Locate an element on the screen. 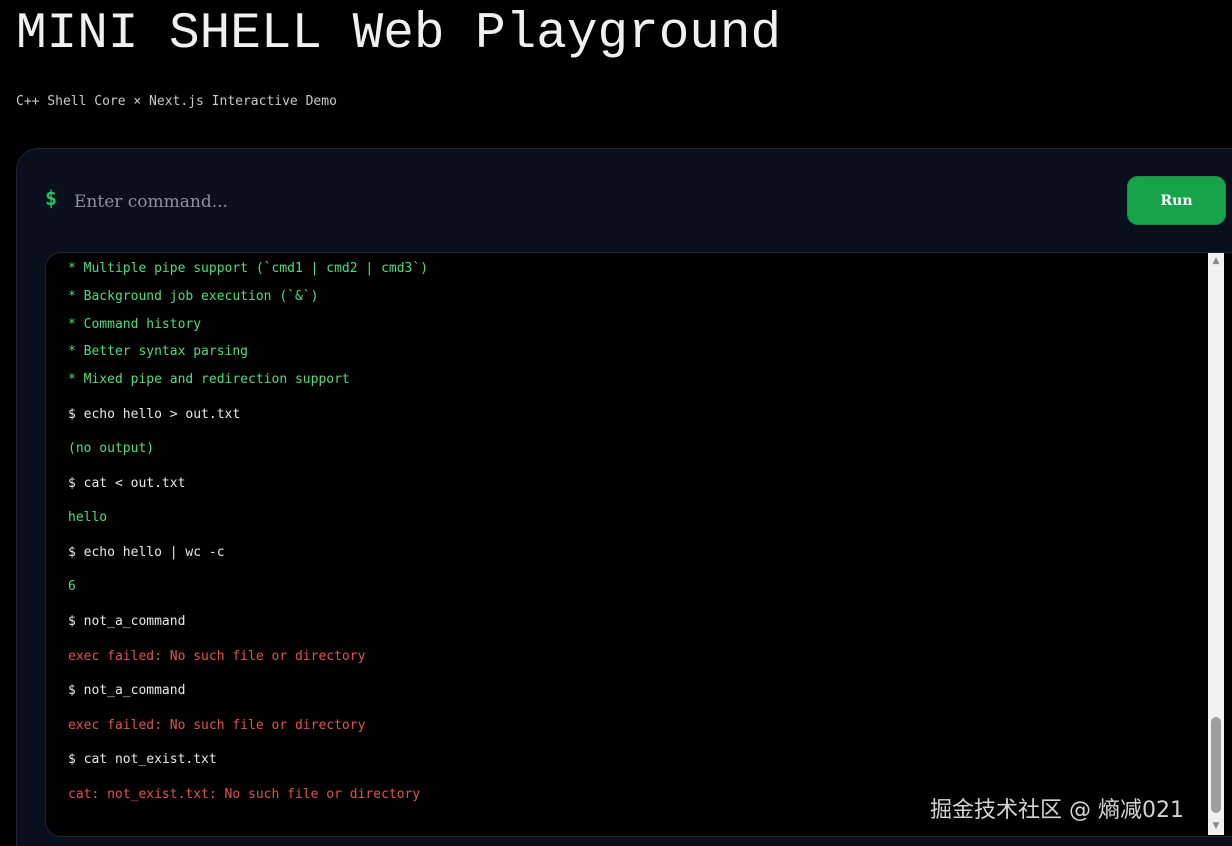 The height and width of the screenshot is (846, 1232). terminal-output-line: 6 is located at coordinates (72, 586).